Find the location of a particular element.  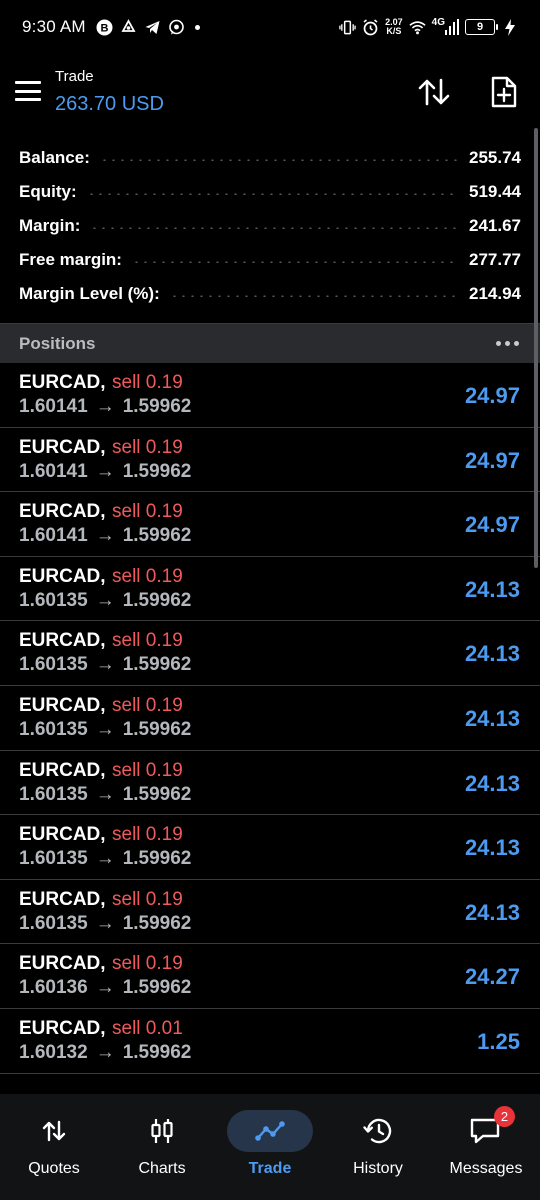

telegram-icon is located at coordinates (152, 27).